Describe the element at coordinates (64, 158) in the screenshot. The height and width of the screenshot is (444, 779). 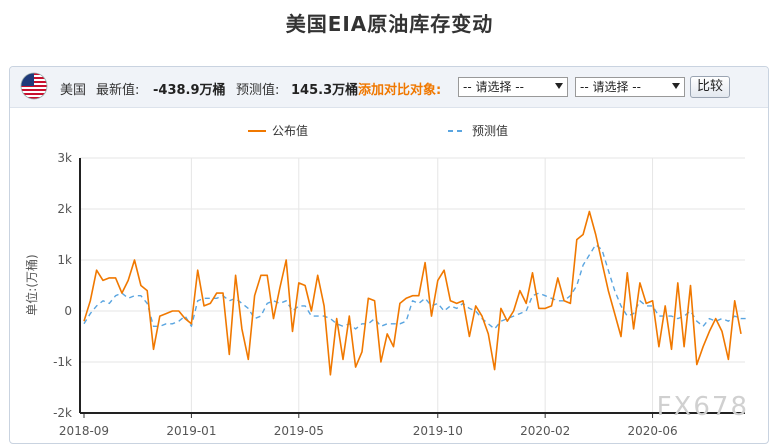
I see `y-tick-label: 3k` at that location.